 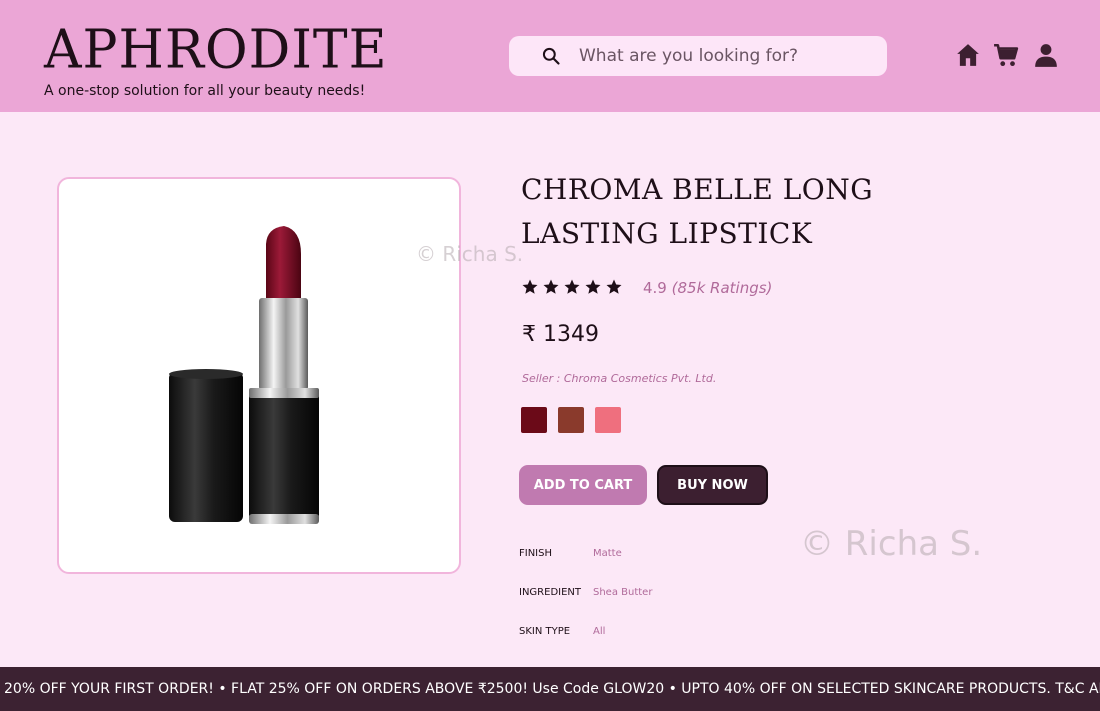 What do you see at coordinates (216, 49) in the screenshot?
I see `logo: APHRODITE` at bounding box center [216, 49].